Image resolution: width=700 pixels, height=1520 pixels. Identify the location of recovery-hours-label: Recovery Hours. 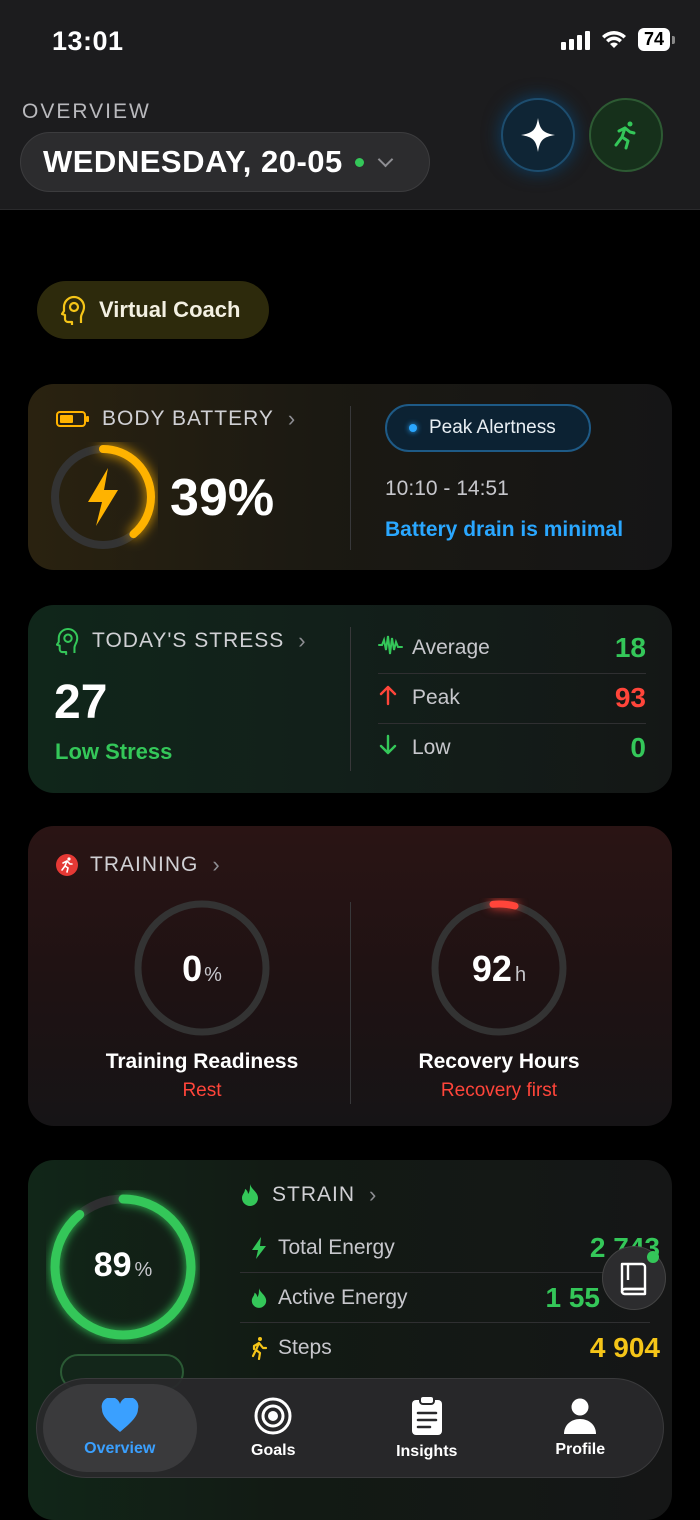
(499, 1061).